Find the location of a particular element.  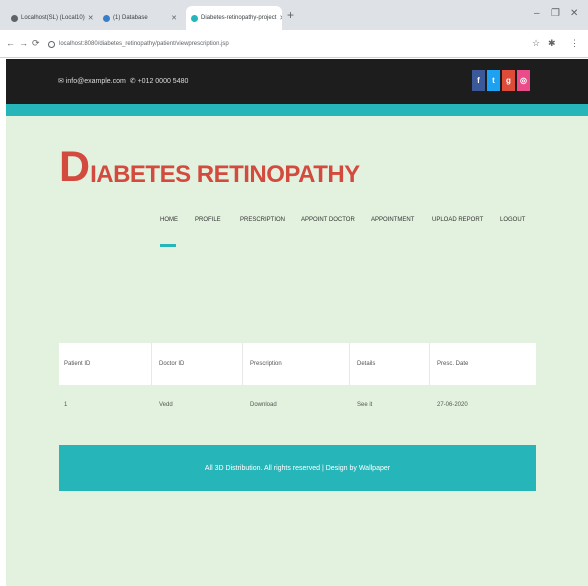

extensions-icon: ✱ is located at coordinates (552, 43).